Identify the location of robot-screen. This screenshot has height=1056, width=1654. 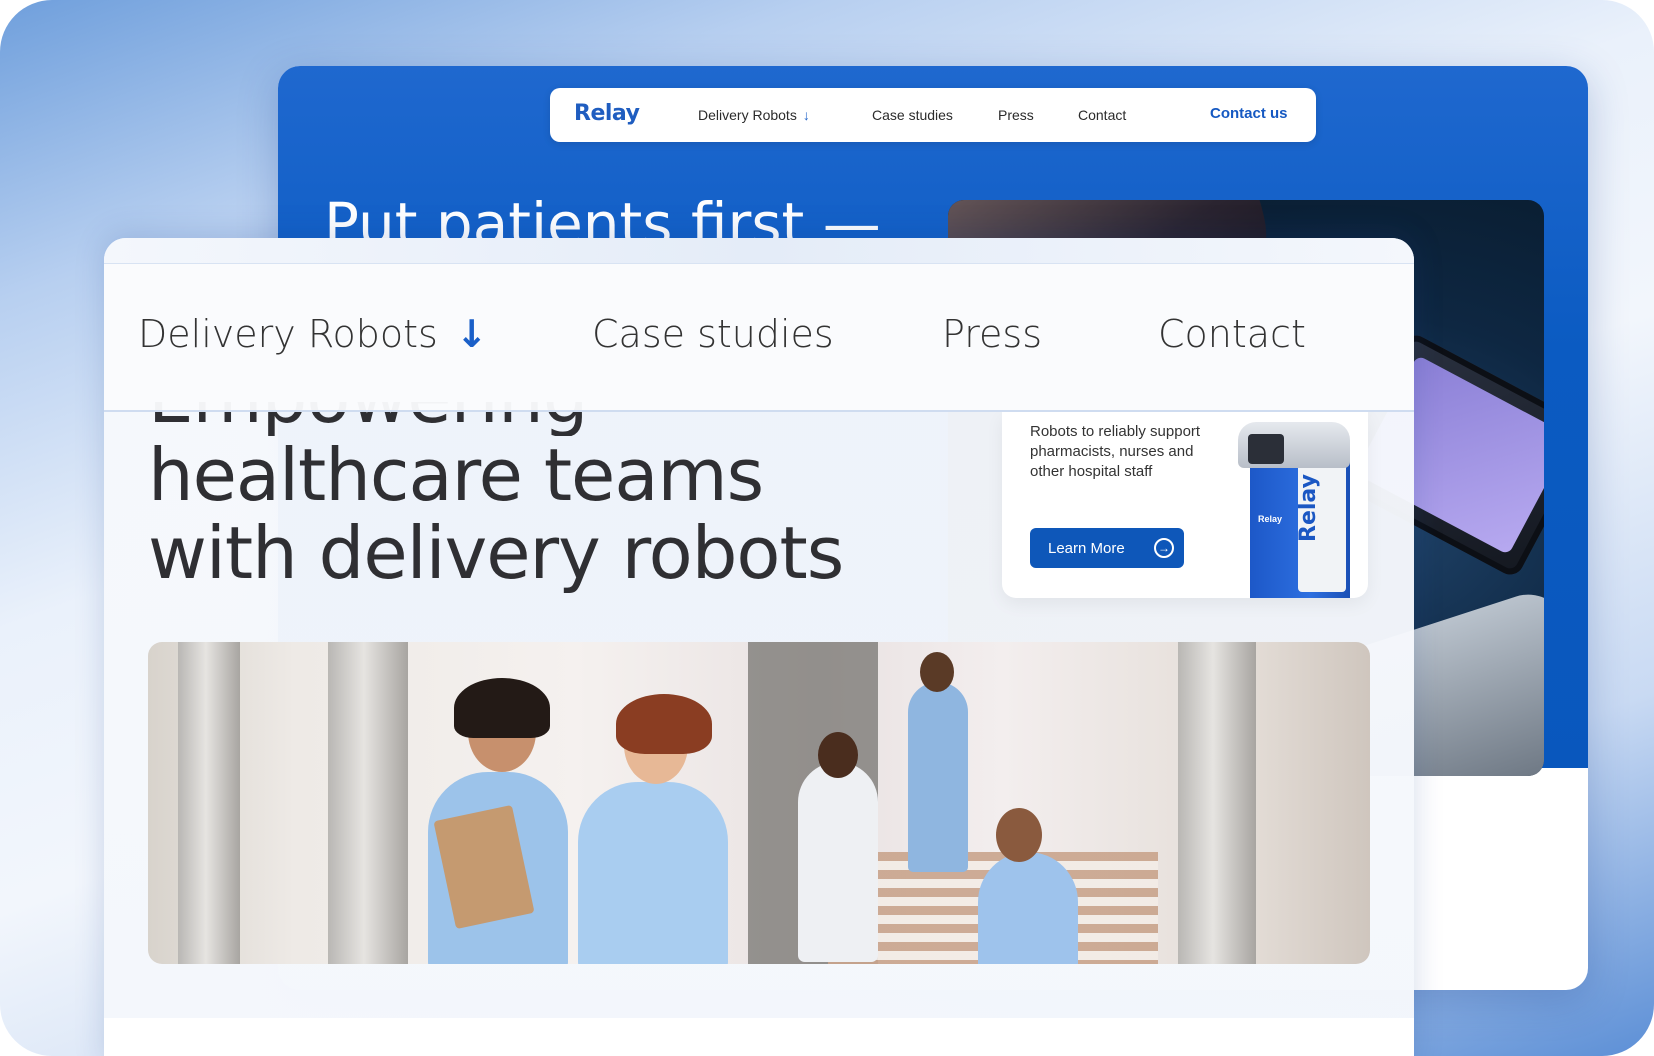
(1266, 449).